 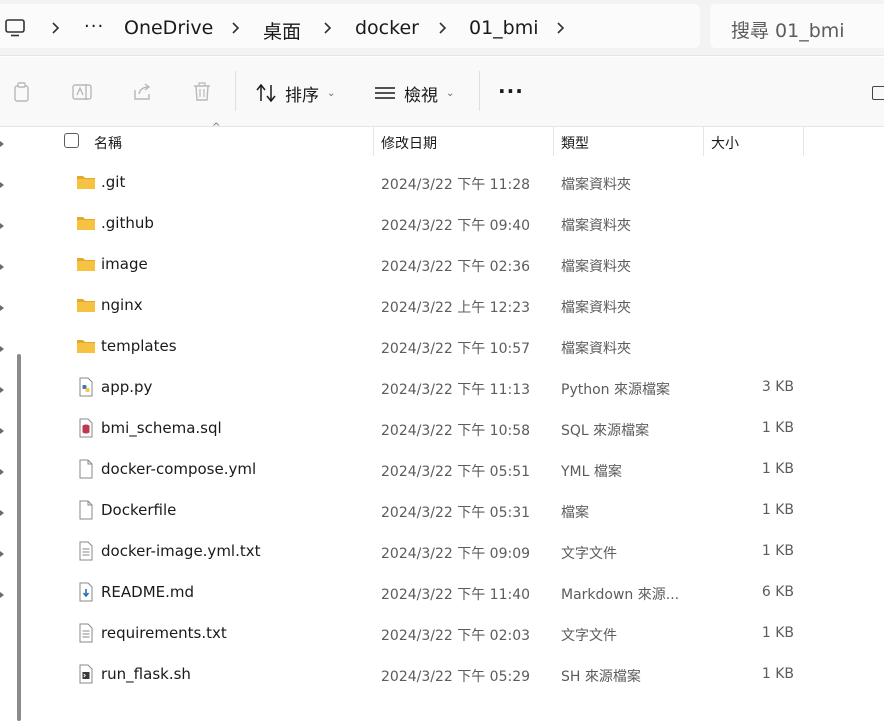 I want to click on file-name: app.py, so click(x=126, y=387).